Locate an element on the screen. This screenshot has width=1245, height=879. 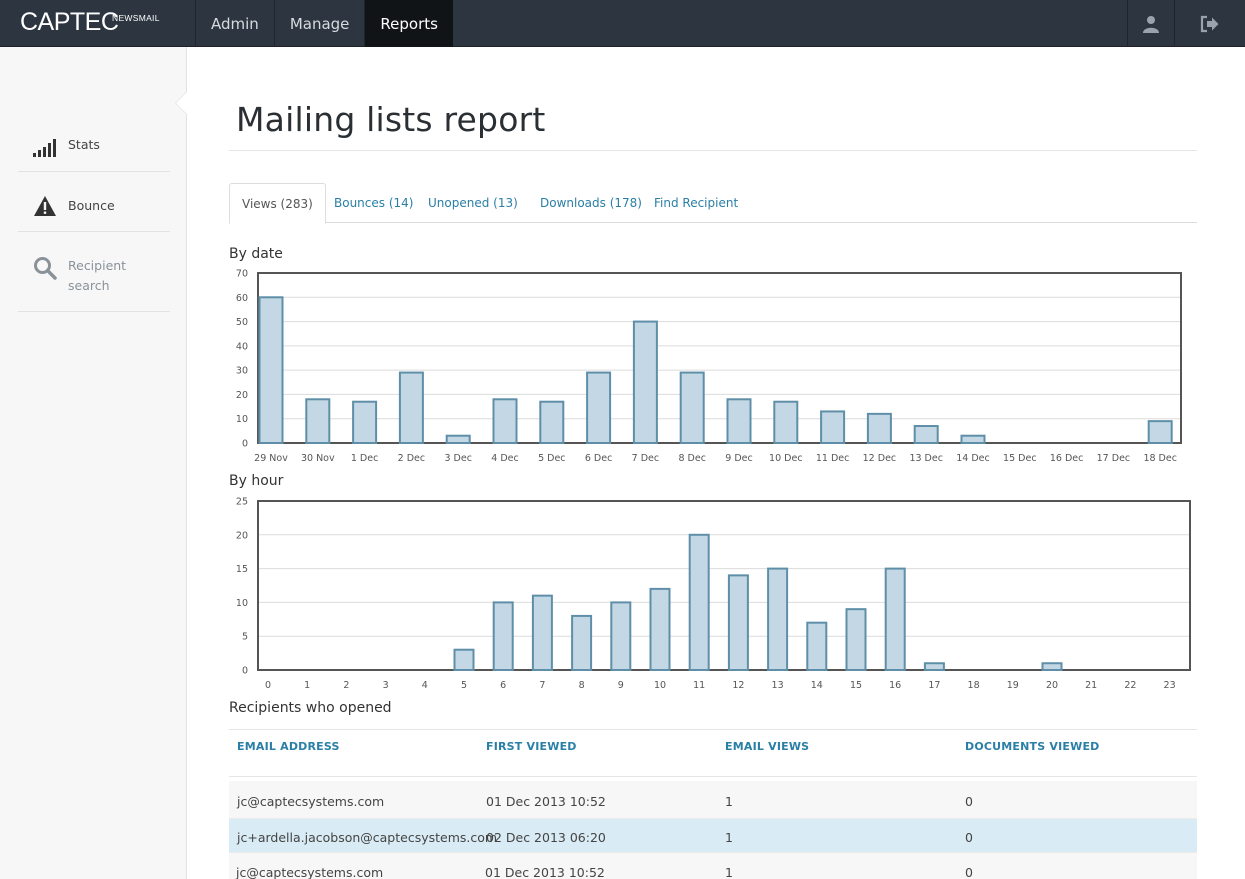
tab-bounces: Bounces (14) is located at coordinates (373, 203).